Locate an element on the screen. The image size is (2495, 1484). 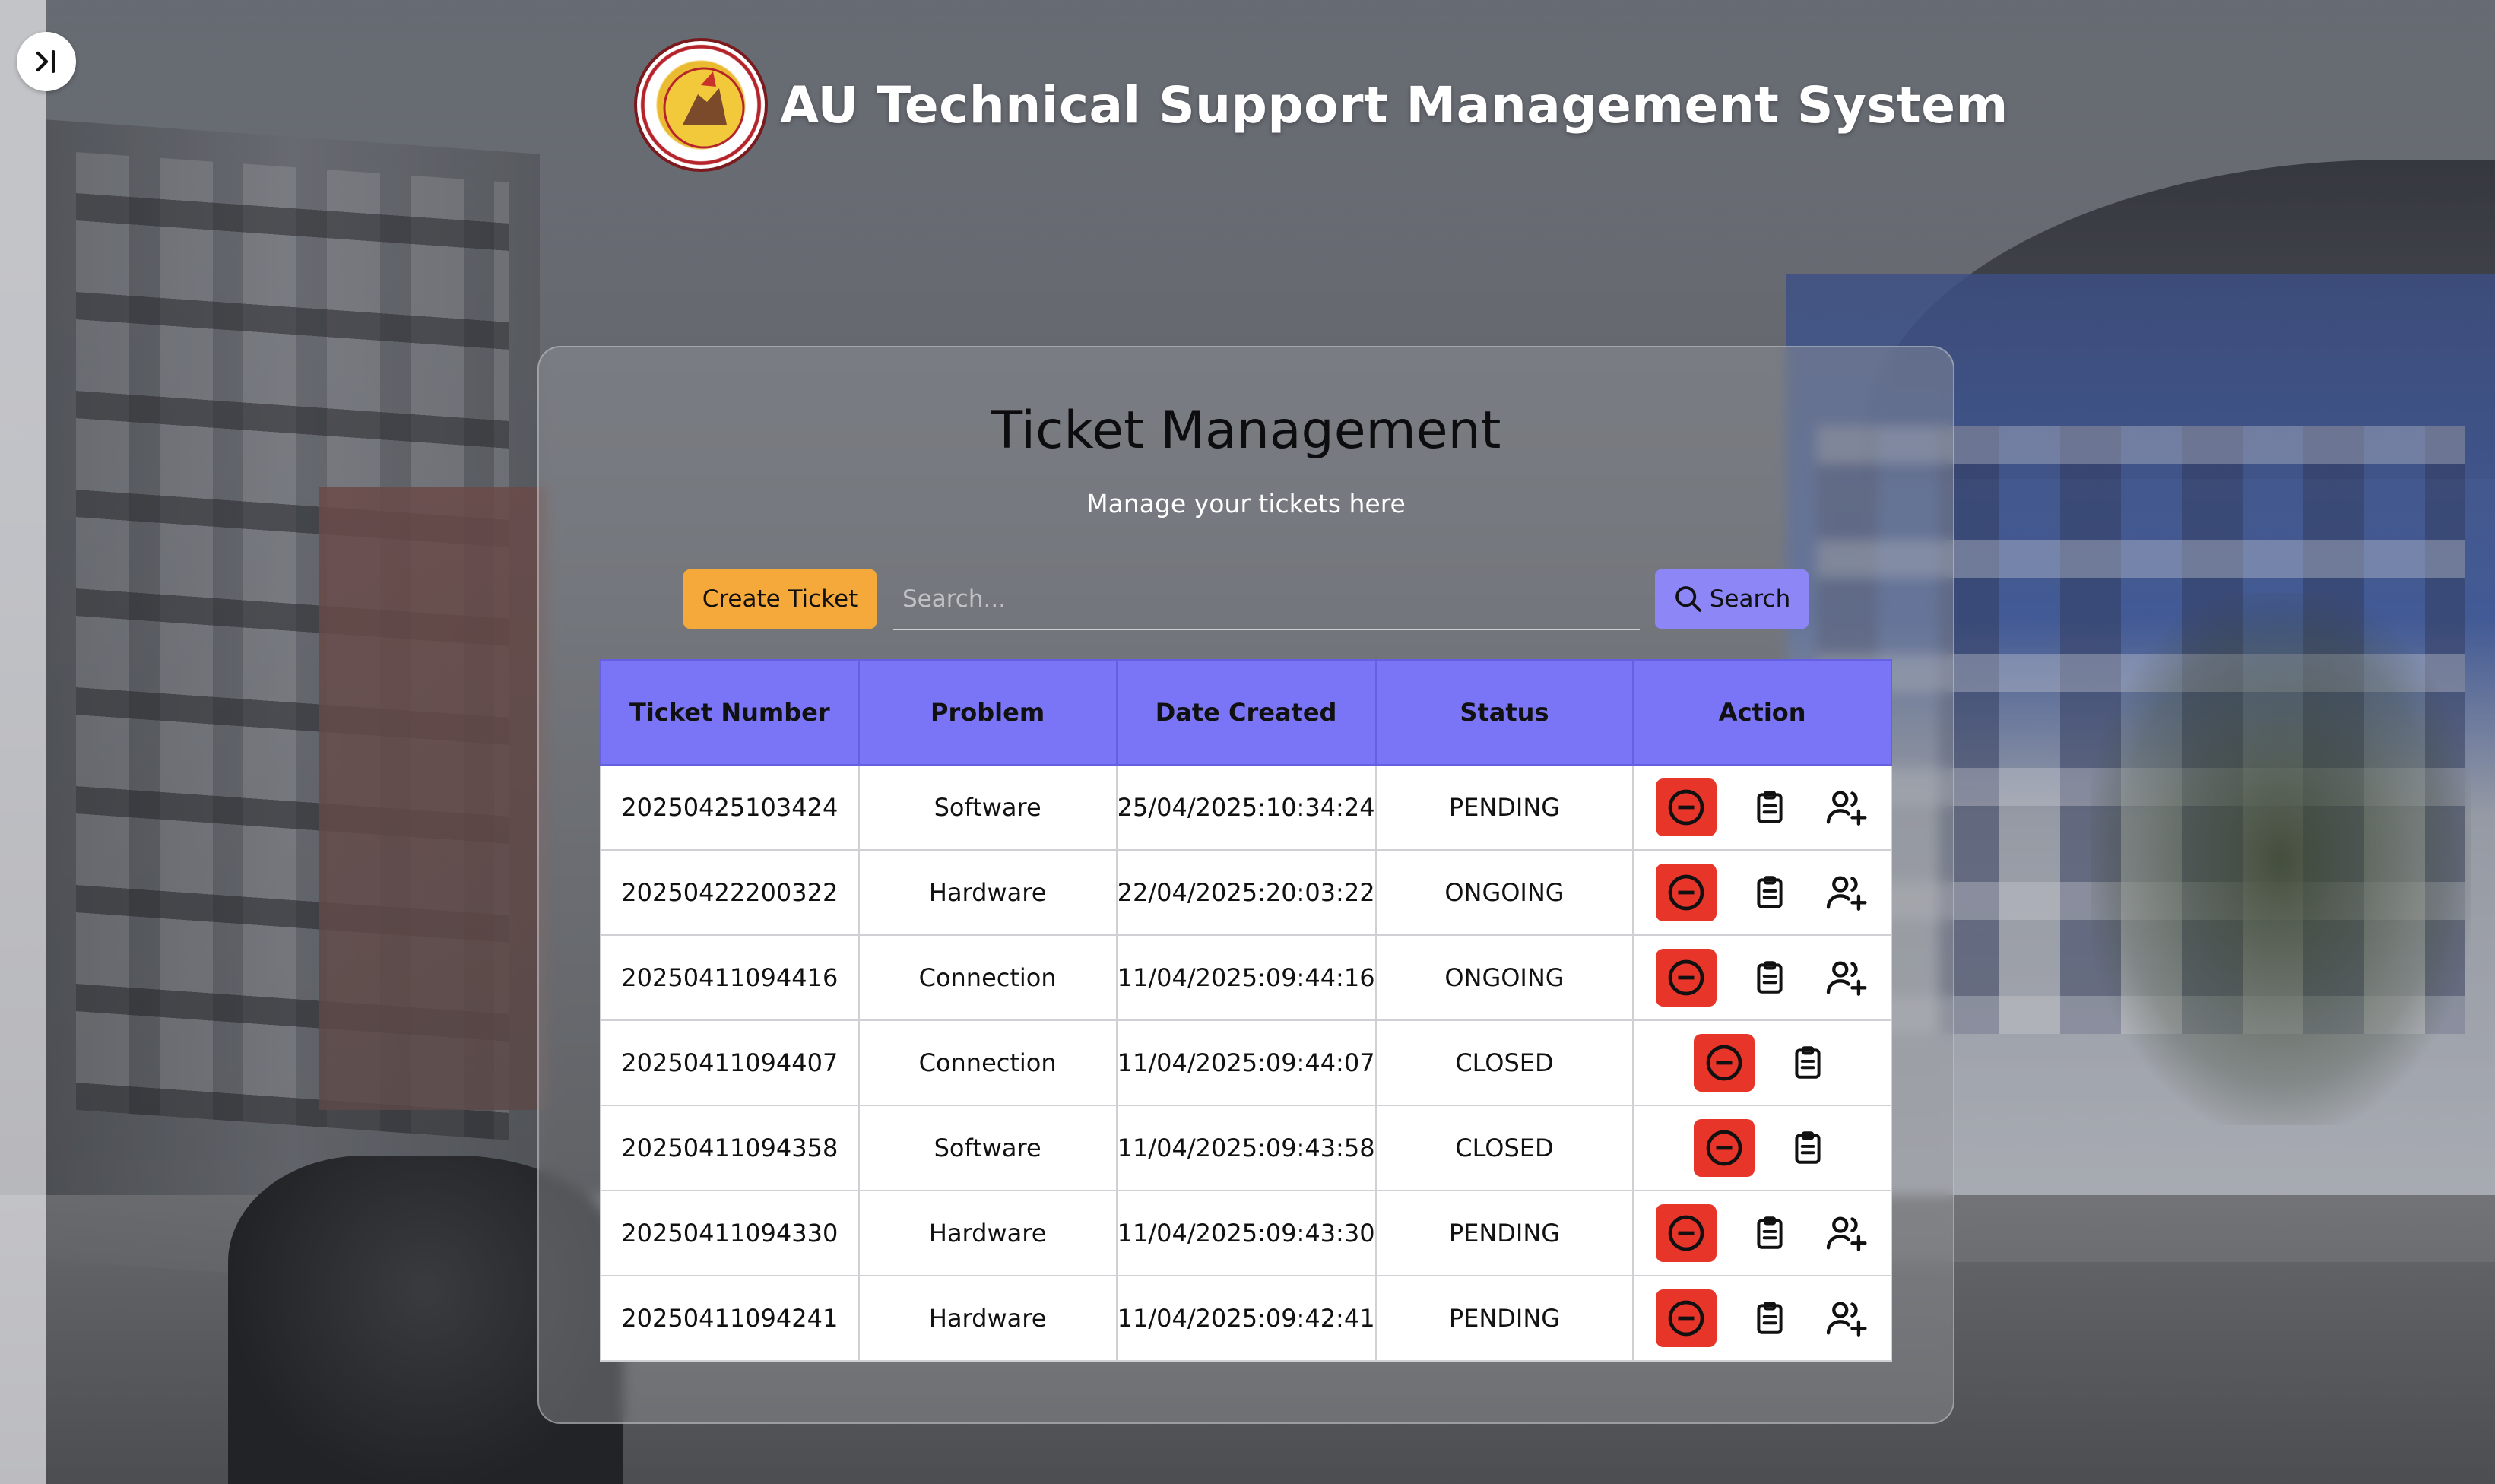
column-header-ticket-number: Ticket Number is located at coordinates (730, 712).